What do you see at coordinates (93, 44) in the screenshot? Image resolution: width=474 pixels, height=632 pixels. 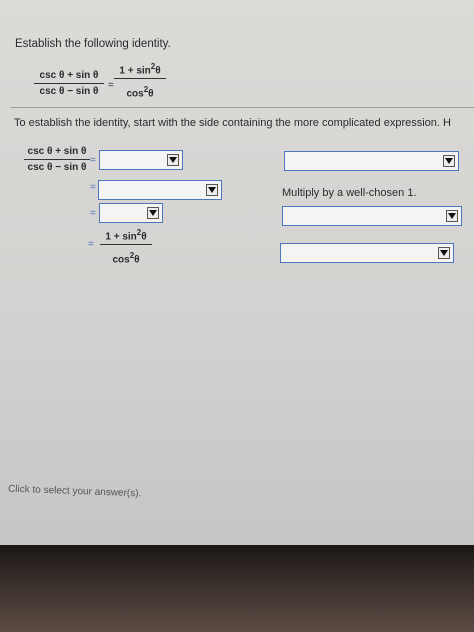 I see `prompt-text: Establish the following identity.` at bounding box center [93, 44].